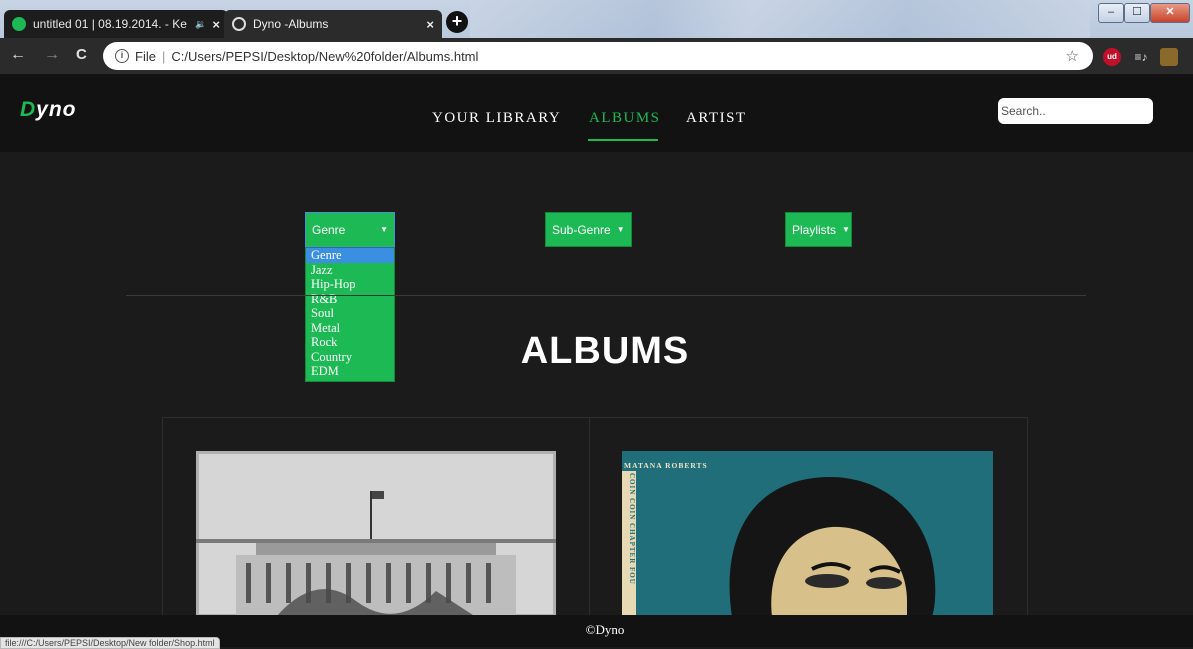  Describe the element at coordinates (19, 24) in the screenshot. I see `spotify-icon` at that location.